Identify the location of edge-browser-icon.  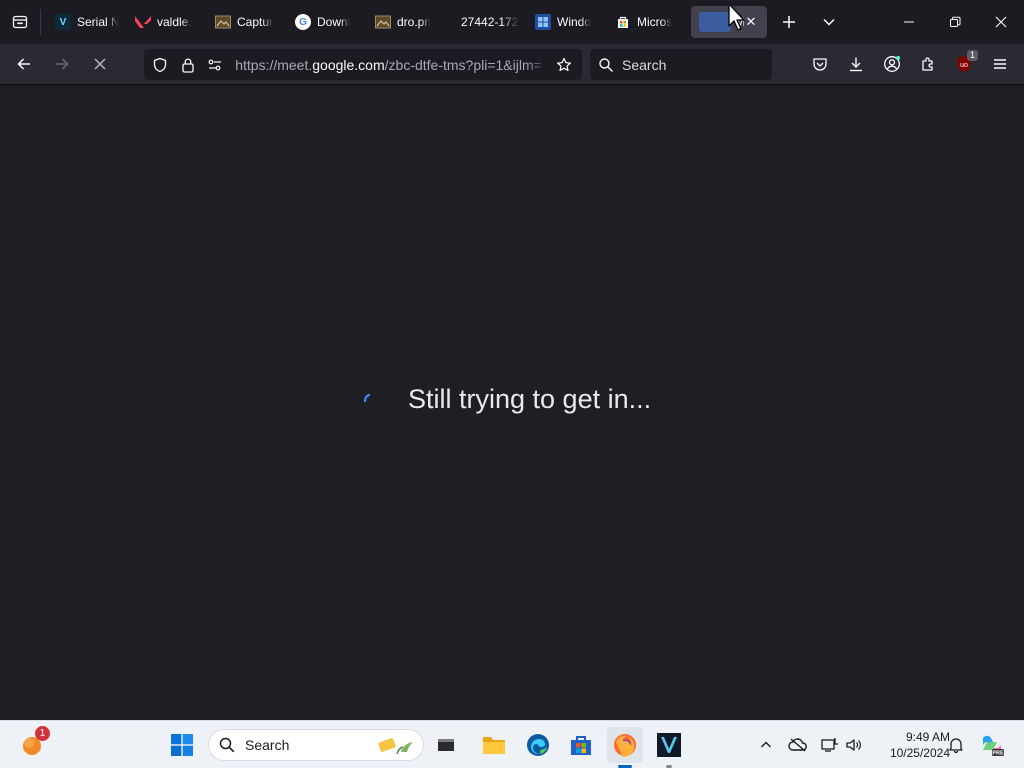
(538, 745).